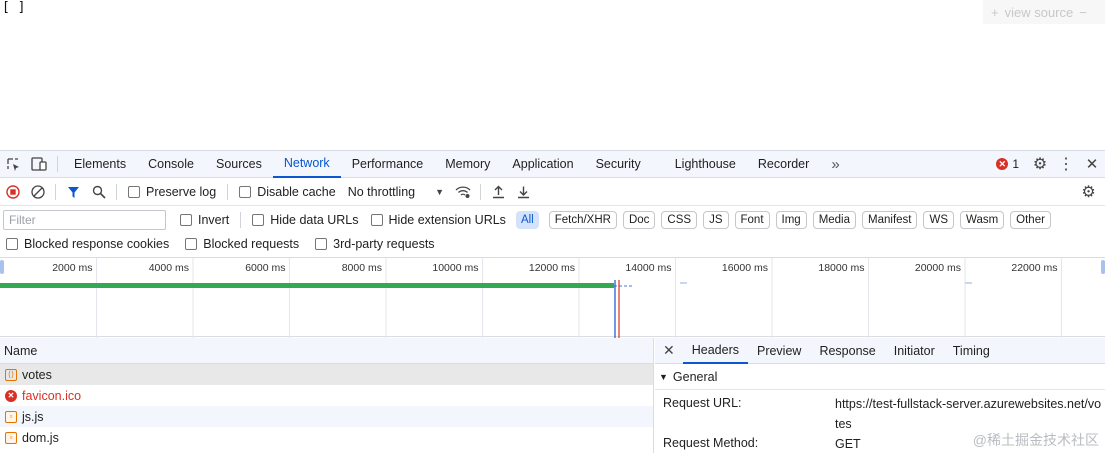 The height and width of the screenshot is (453, 1105). Describe the element at coordinates (305, 220) in the screenshot. I see `hide-data-urls-checkbox: Hide data URLs` at that location.